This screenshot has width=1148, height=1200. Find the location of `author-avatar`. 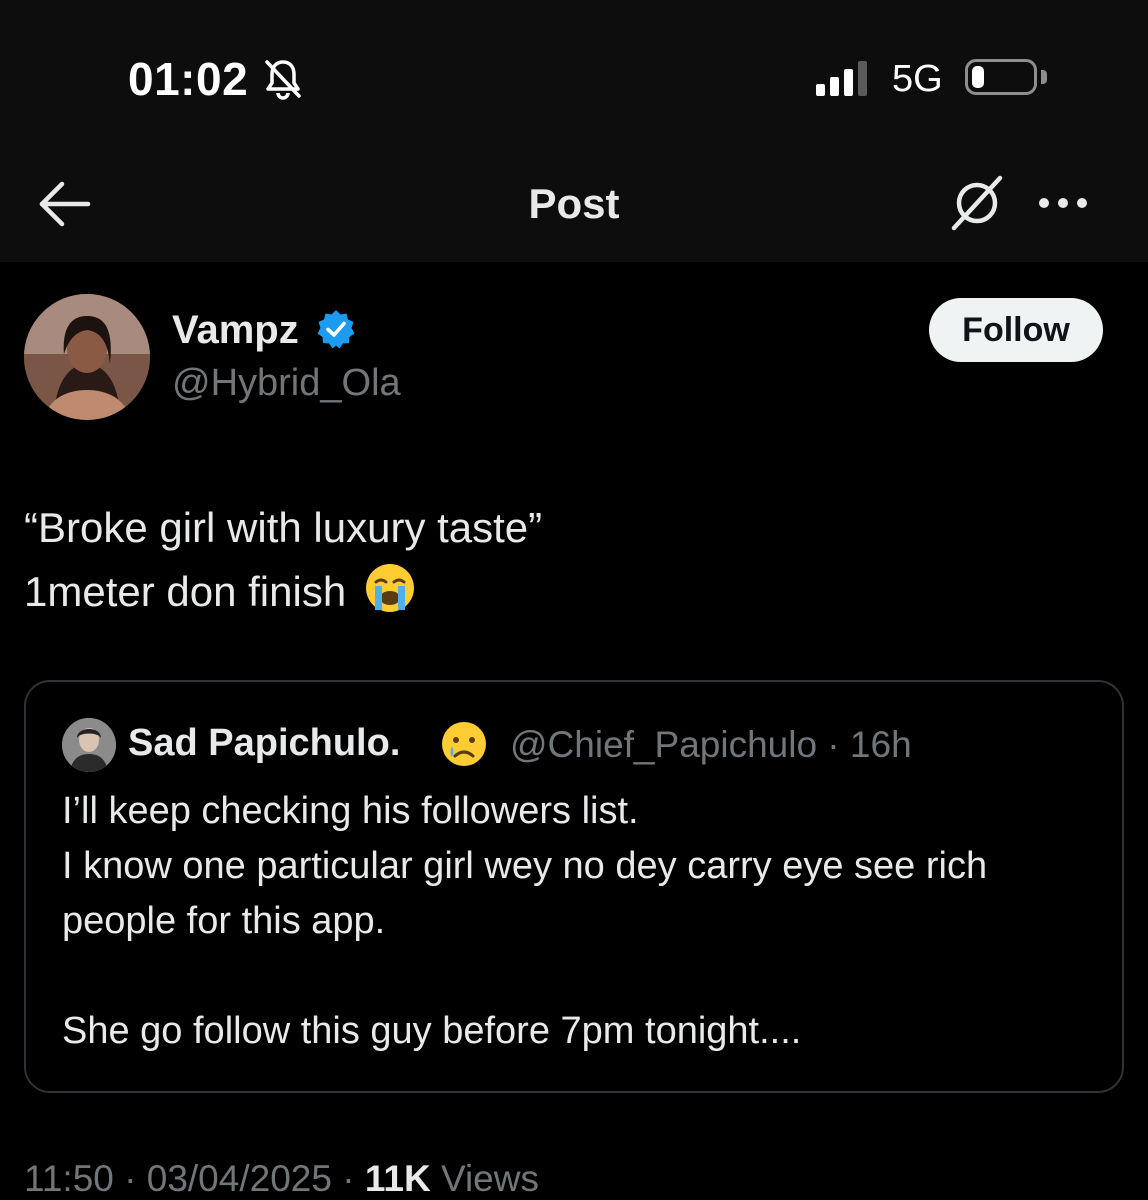

author-avatar is located at coordinates (87, 357).